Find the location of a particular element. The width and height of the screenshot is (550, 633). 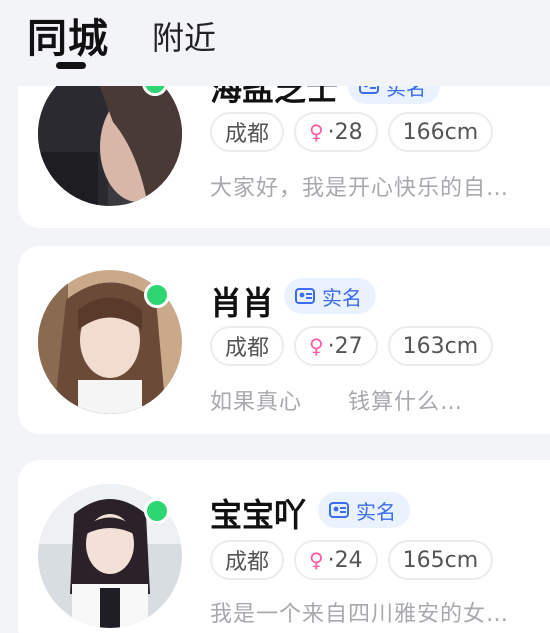

height-tag: 165cm is located at coordinates (440, 560).